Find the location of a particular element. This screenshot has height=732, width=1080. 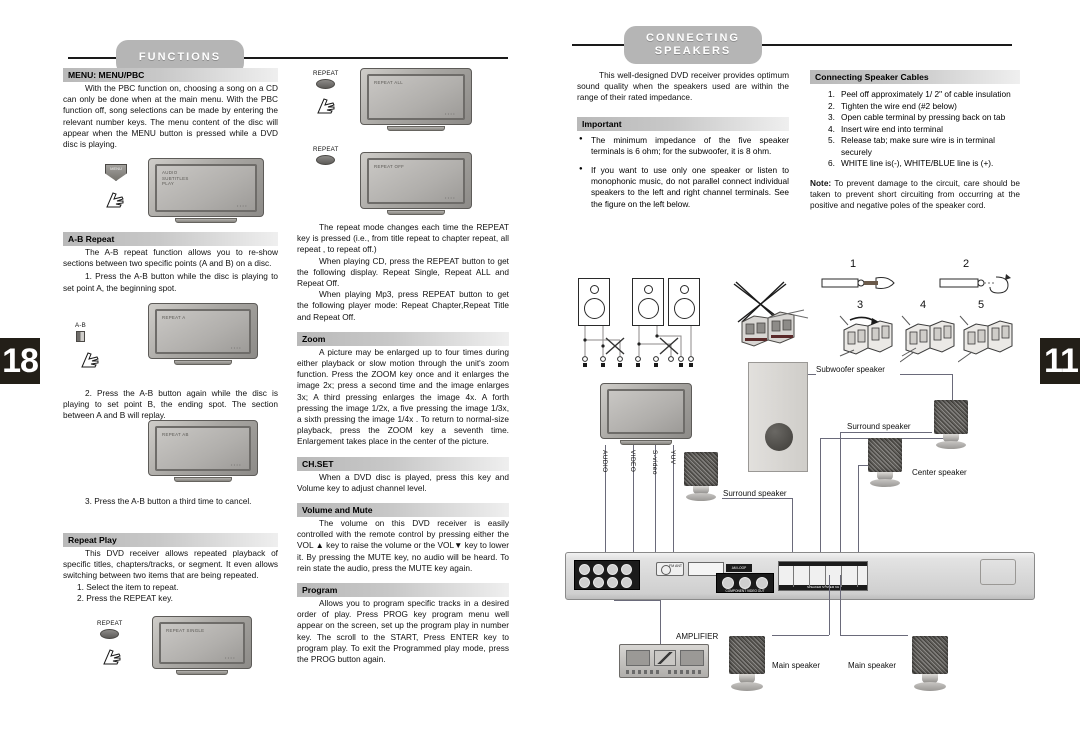

lead-main-left is located at coordinates (829, 605).